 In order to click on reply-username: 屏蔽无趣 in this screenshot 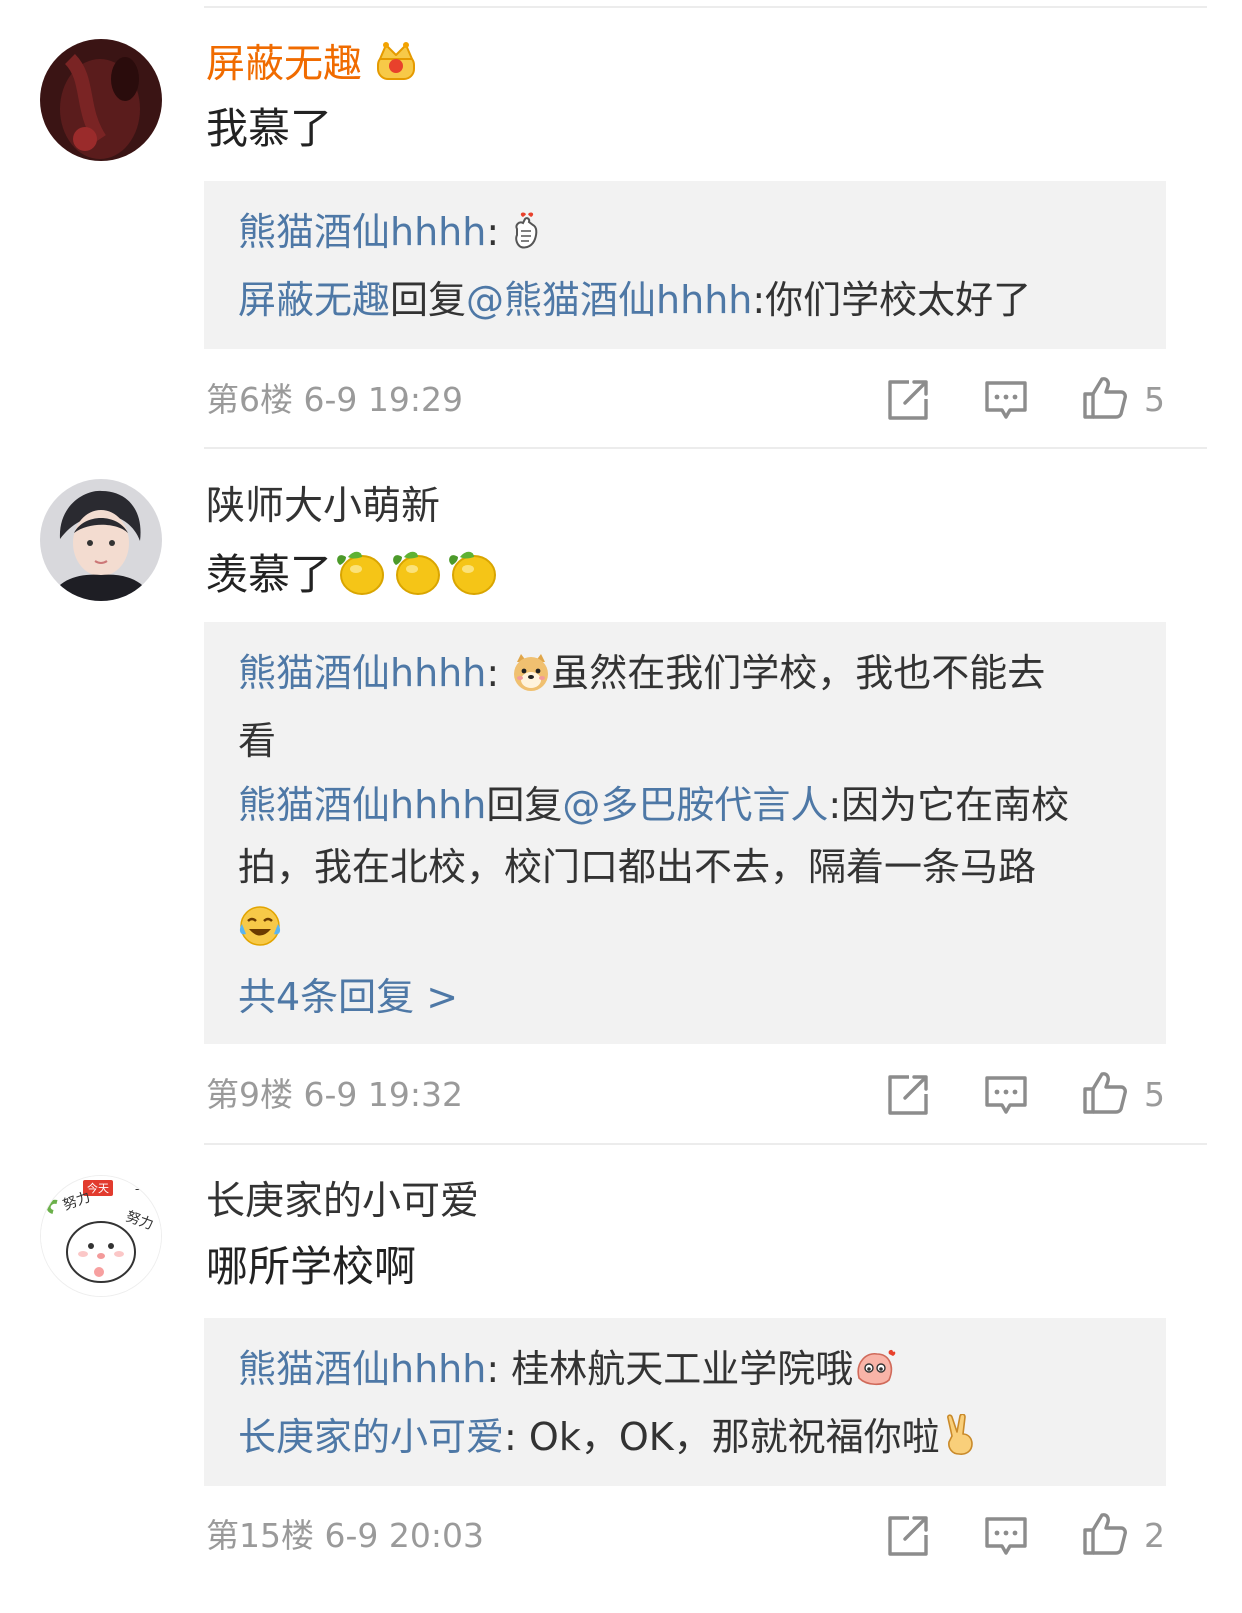, I will do `click(314, 300)`.